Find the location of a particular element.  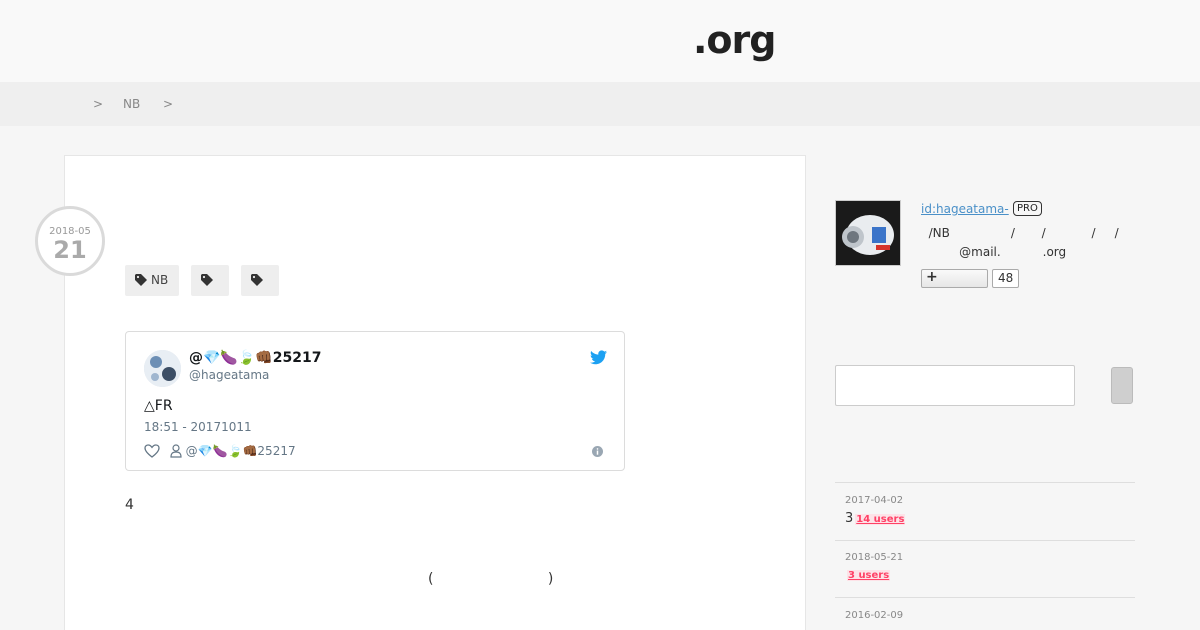

related-entry-date: 2018-05-21 is located at coordinates (874, 557).